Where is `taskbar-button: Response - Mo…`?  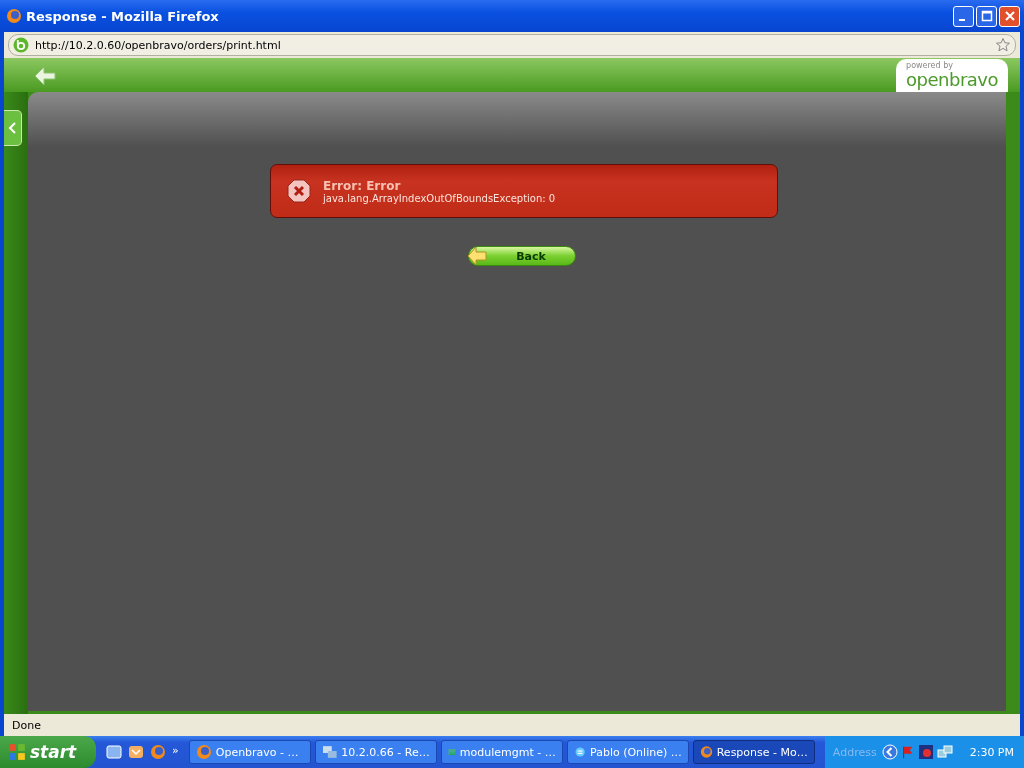
taskbar-button: Response - Mo… is located at coordinates (753, 752).